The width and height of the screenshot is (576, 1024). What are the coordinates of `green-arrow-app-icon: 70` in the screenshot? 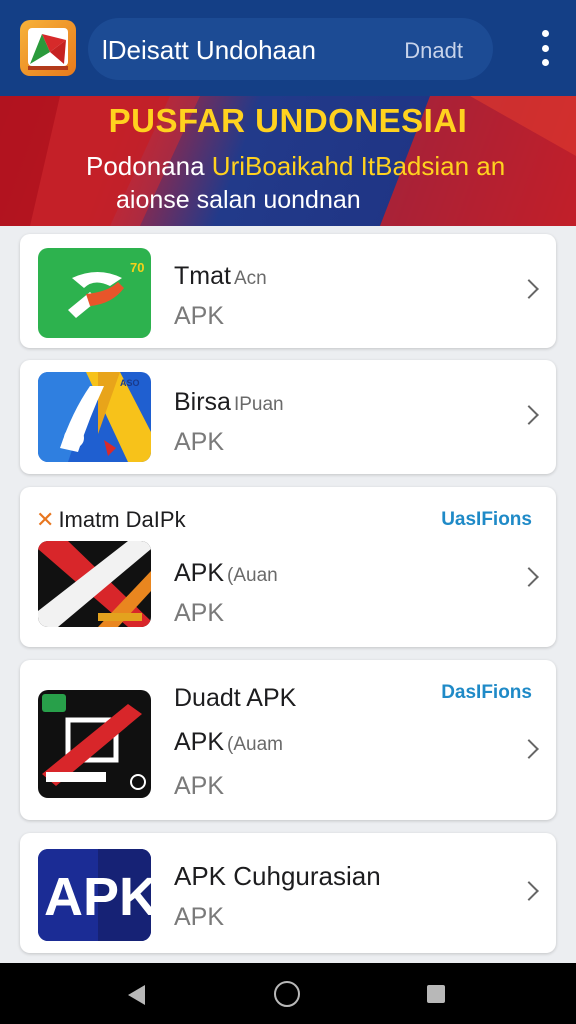 It's located at (94, 293).